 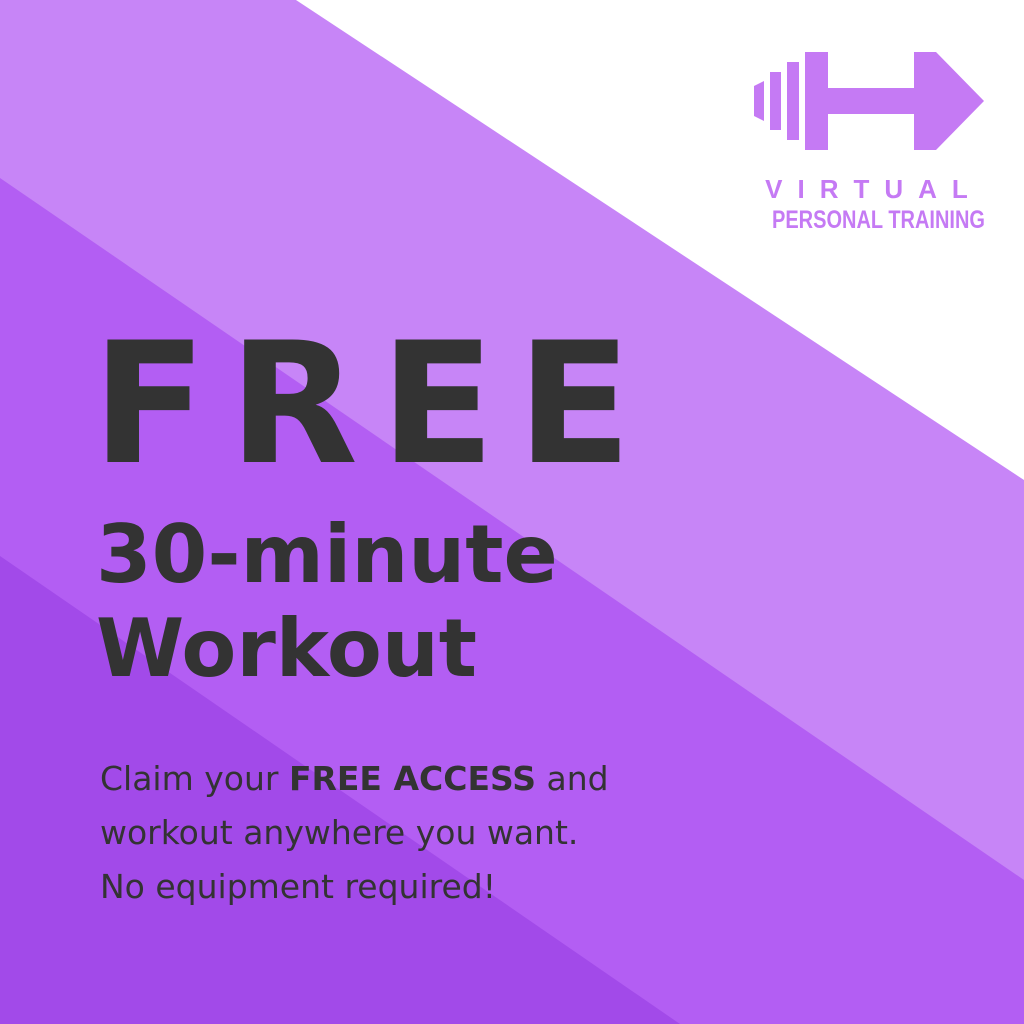 I want to click on free-access-emphasis: FREE ACCESS, so click(x=412, y=778).